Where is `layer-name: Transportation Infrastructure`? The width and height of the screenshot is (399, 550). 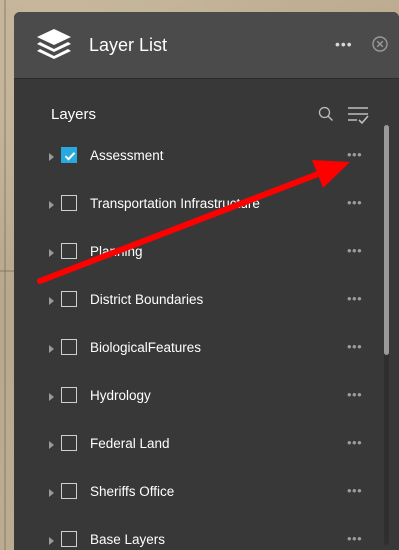 layer-name: Transportation Infrastructure is located at coordinates (175, 203).